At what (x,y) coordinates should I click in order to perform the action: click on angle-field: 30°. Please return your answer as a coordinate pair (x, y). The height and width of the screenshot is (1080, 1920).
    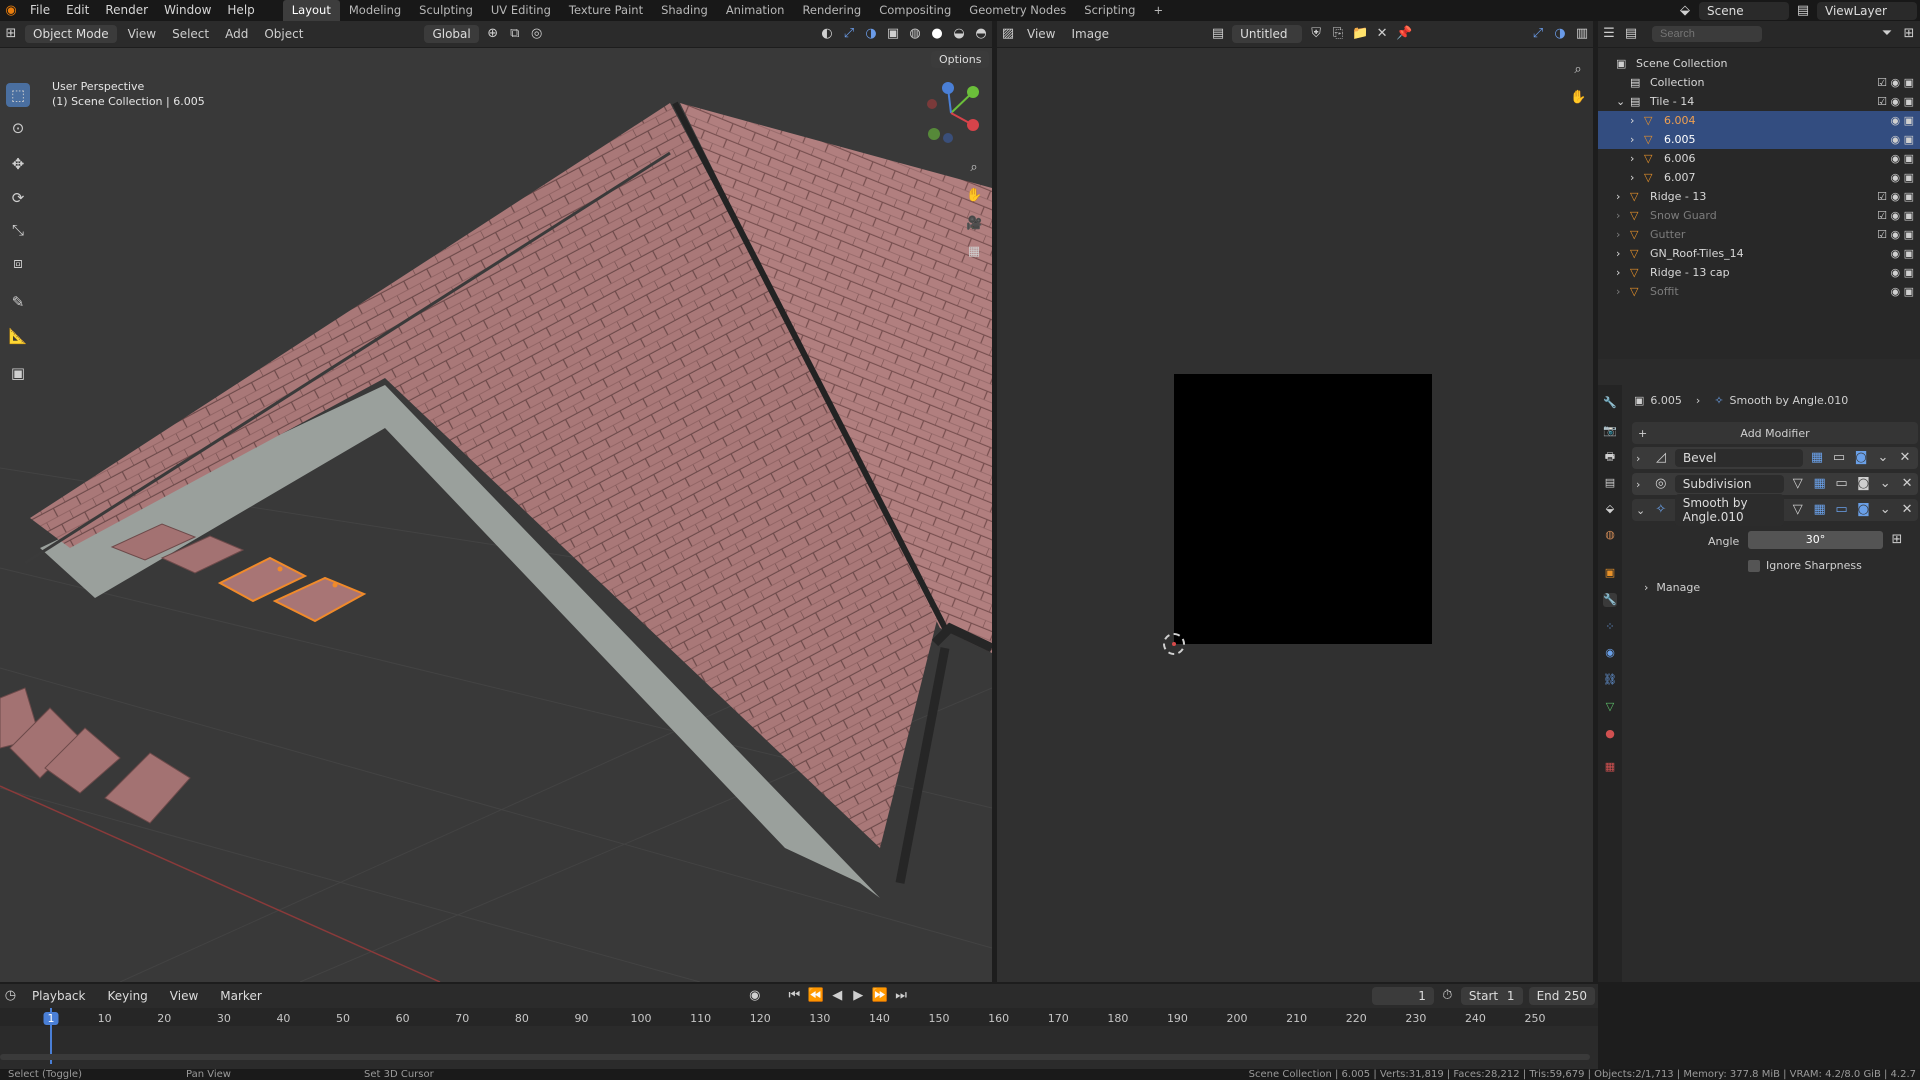
    Looking at the image, I should click on (1815, 540).